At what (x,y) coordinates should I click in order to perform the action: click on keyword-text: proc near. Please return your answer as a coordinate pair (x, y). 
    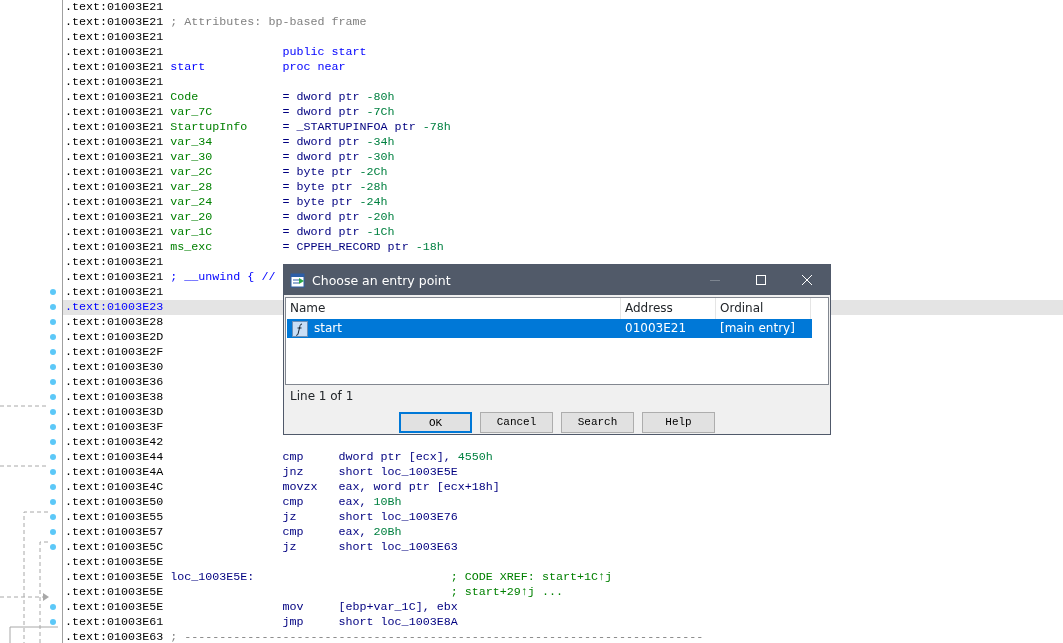
    Looking at the image, I should click on (314, 67).